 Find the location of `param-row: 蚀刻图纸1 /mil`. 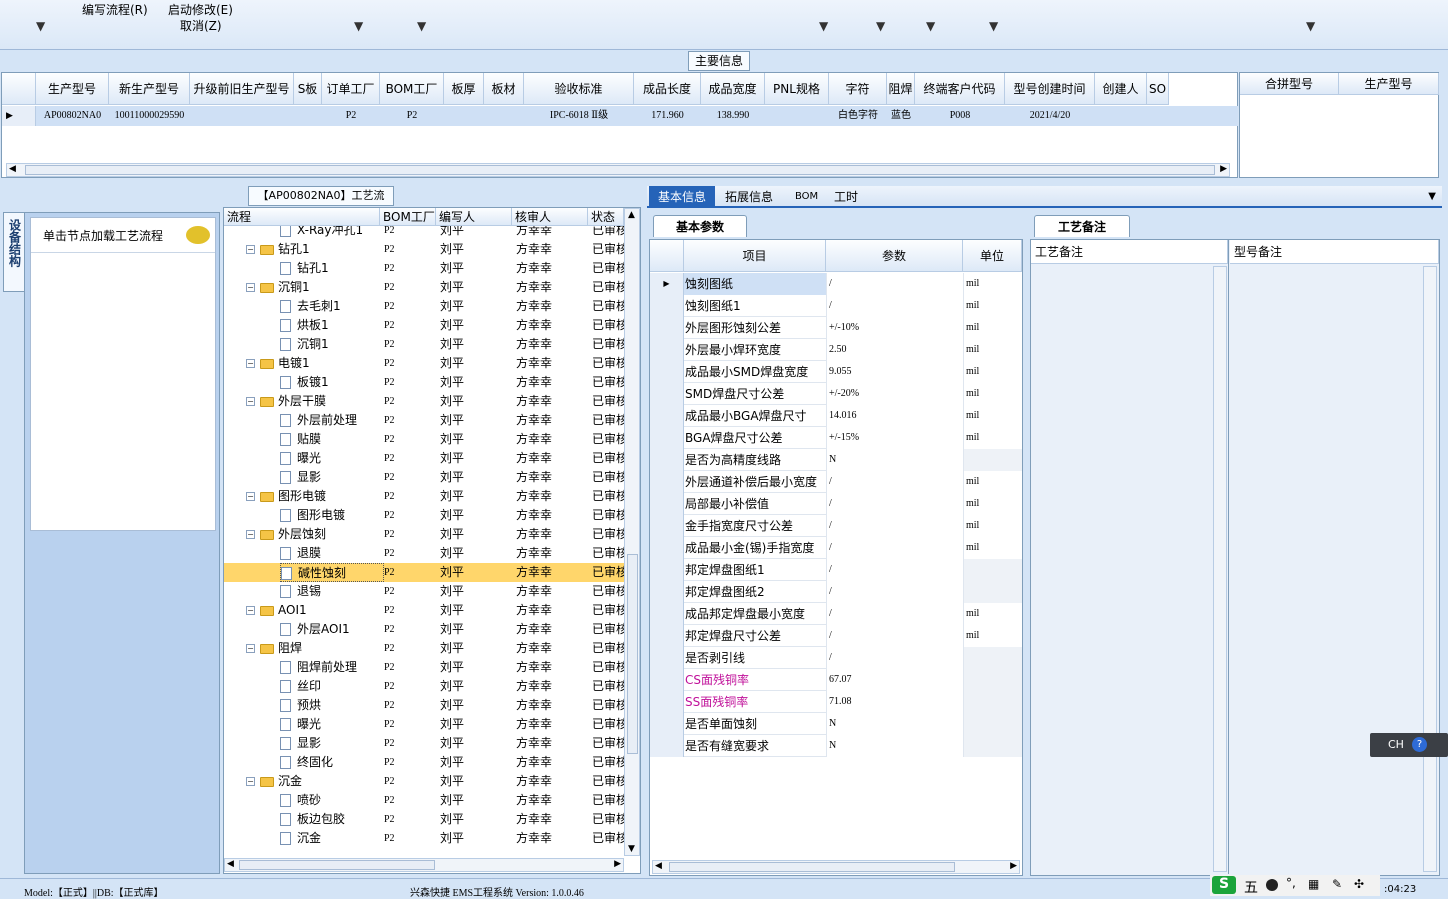

param-row: 蚀刻图纸1 /mil is located at coordinates (836, 306).